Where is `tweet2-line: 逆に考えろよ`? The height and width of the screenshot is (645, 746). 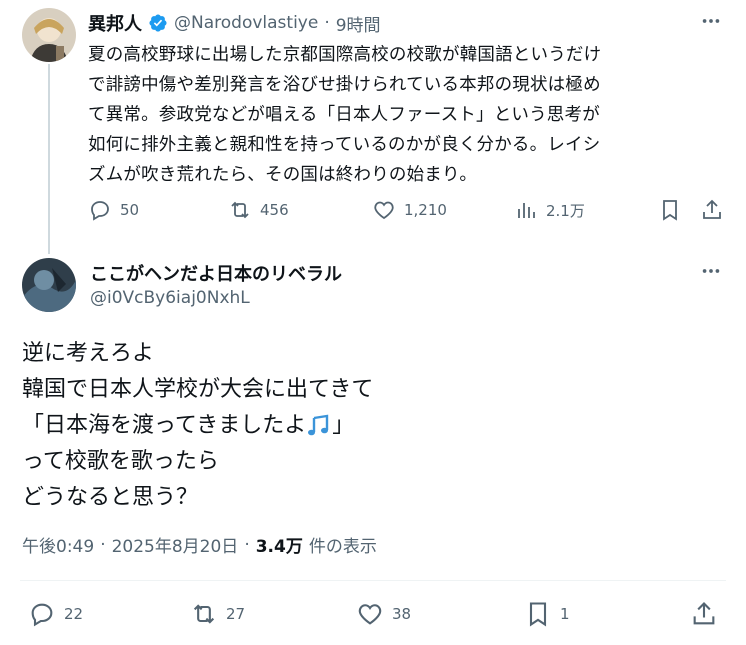
tweet2-line: 逆に考えろよ is located at coordinates (88, 353).